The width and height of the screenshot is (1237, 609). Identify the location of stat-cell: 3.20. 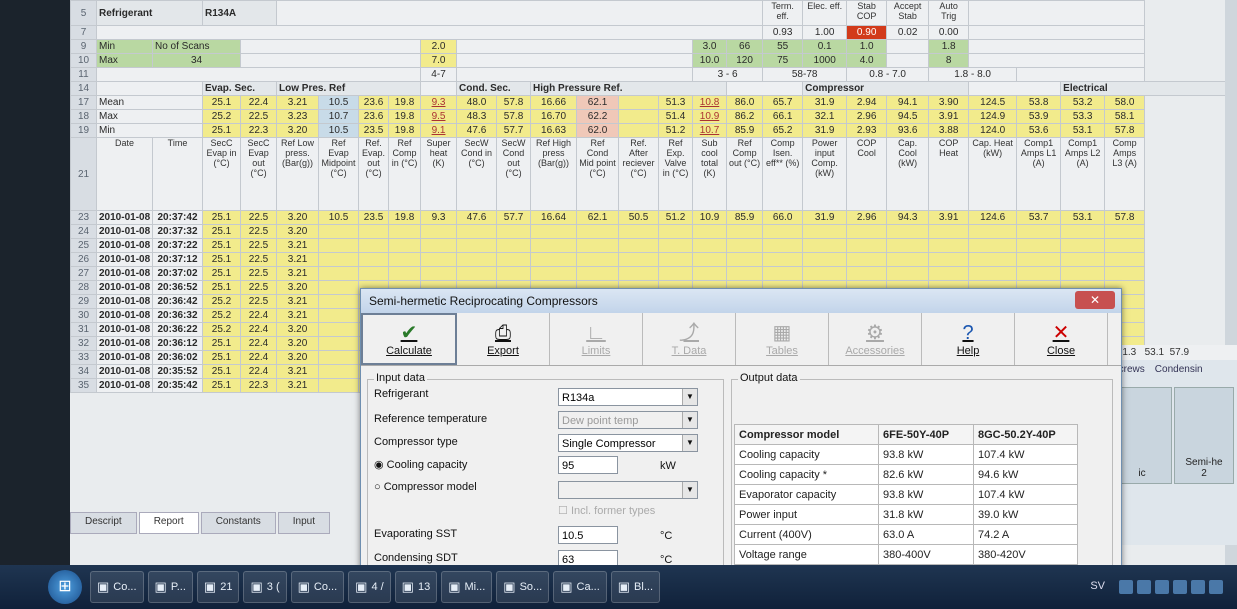
(298, 130).